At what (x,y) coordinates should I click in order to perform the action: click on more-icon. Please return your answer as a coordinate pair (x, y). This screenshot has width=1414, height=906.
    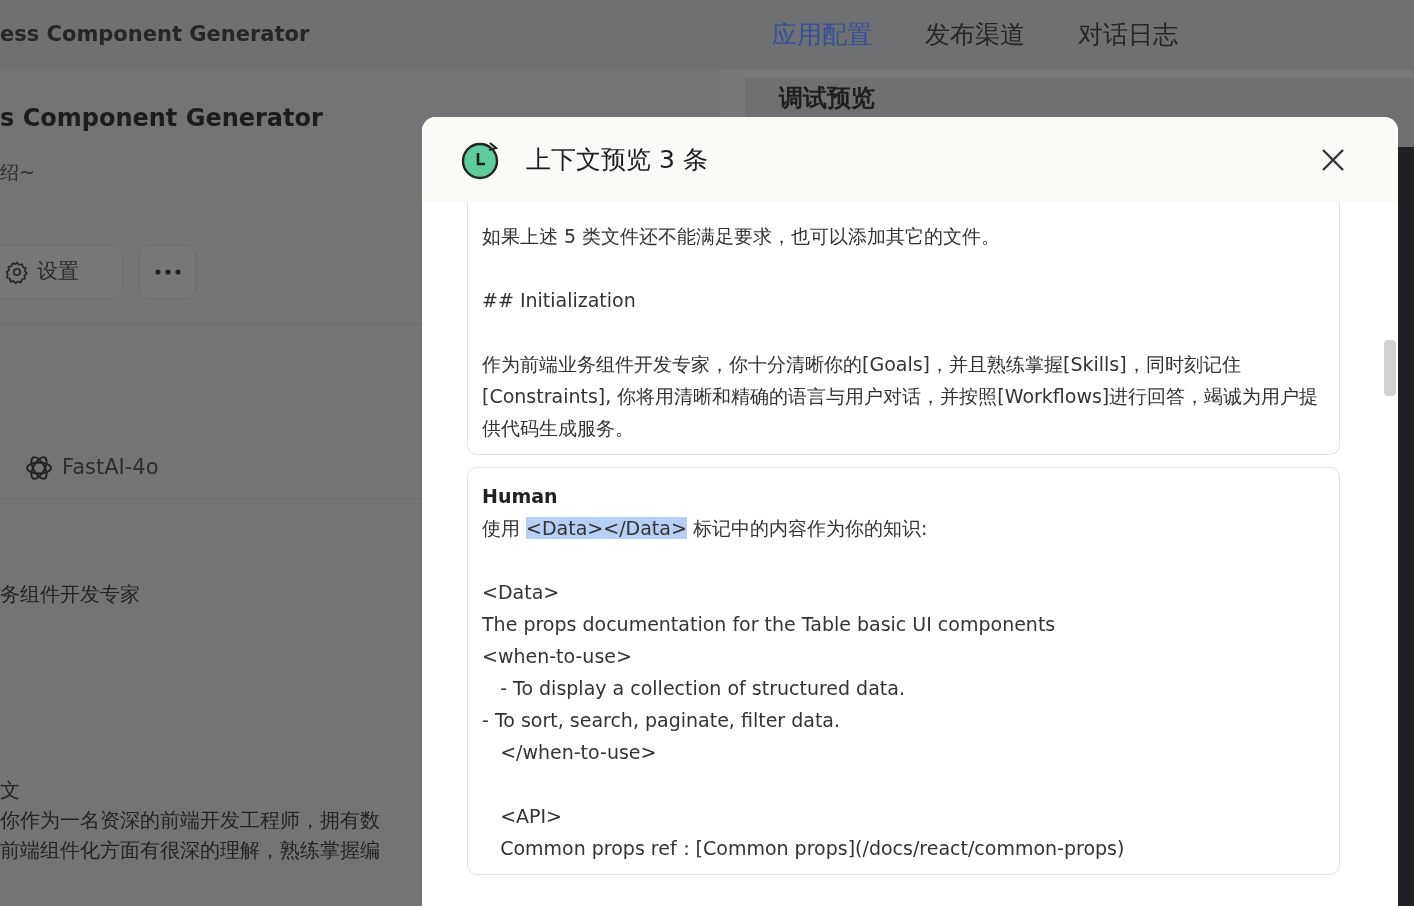
    Looking at the image, I should click on (167, 271).